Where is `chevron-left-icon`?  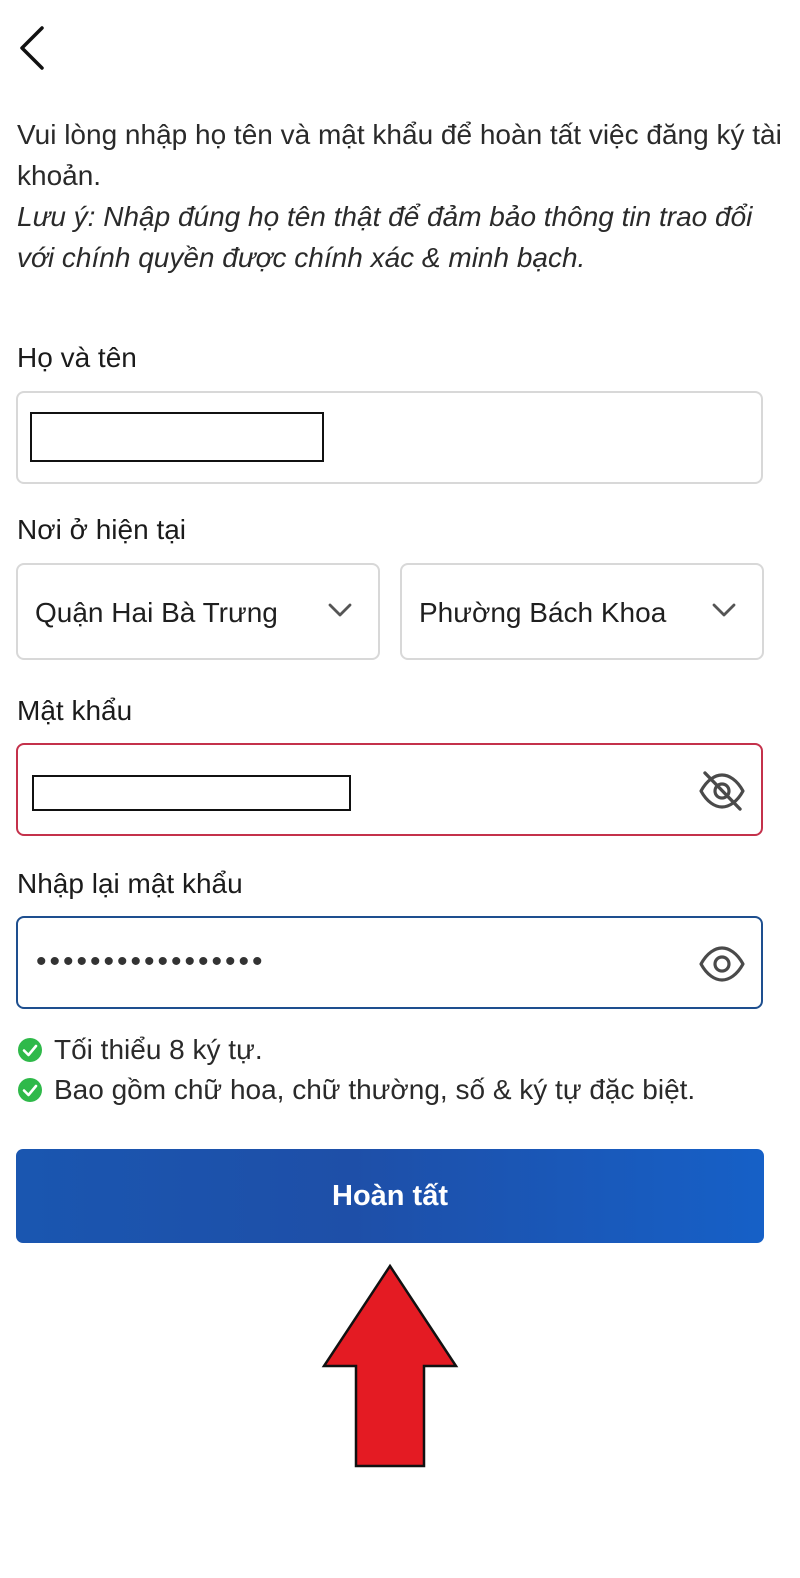 chevron-left-icon is located at coordinates (32, 48).